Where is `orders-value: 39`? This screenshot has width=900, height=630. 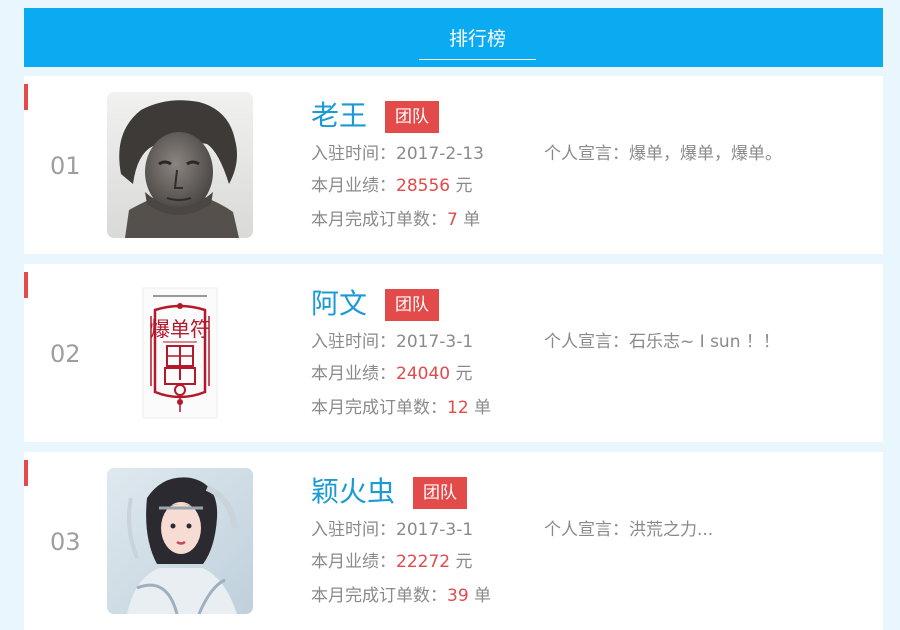
orders-value: 39 is located at coordinates (458, 596).